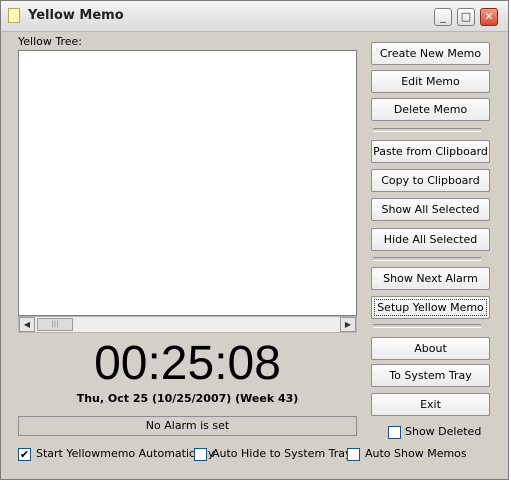 Image resolution: width=511 pixels, height=482 pixels. Describe the element at coordinates (353, 454) in the screenshot. I see `auto-show-checkbox` at that location.